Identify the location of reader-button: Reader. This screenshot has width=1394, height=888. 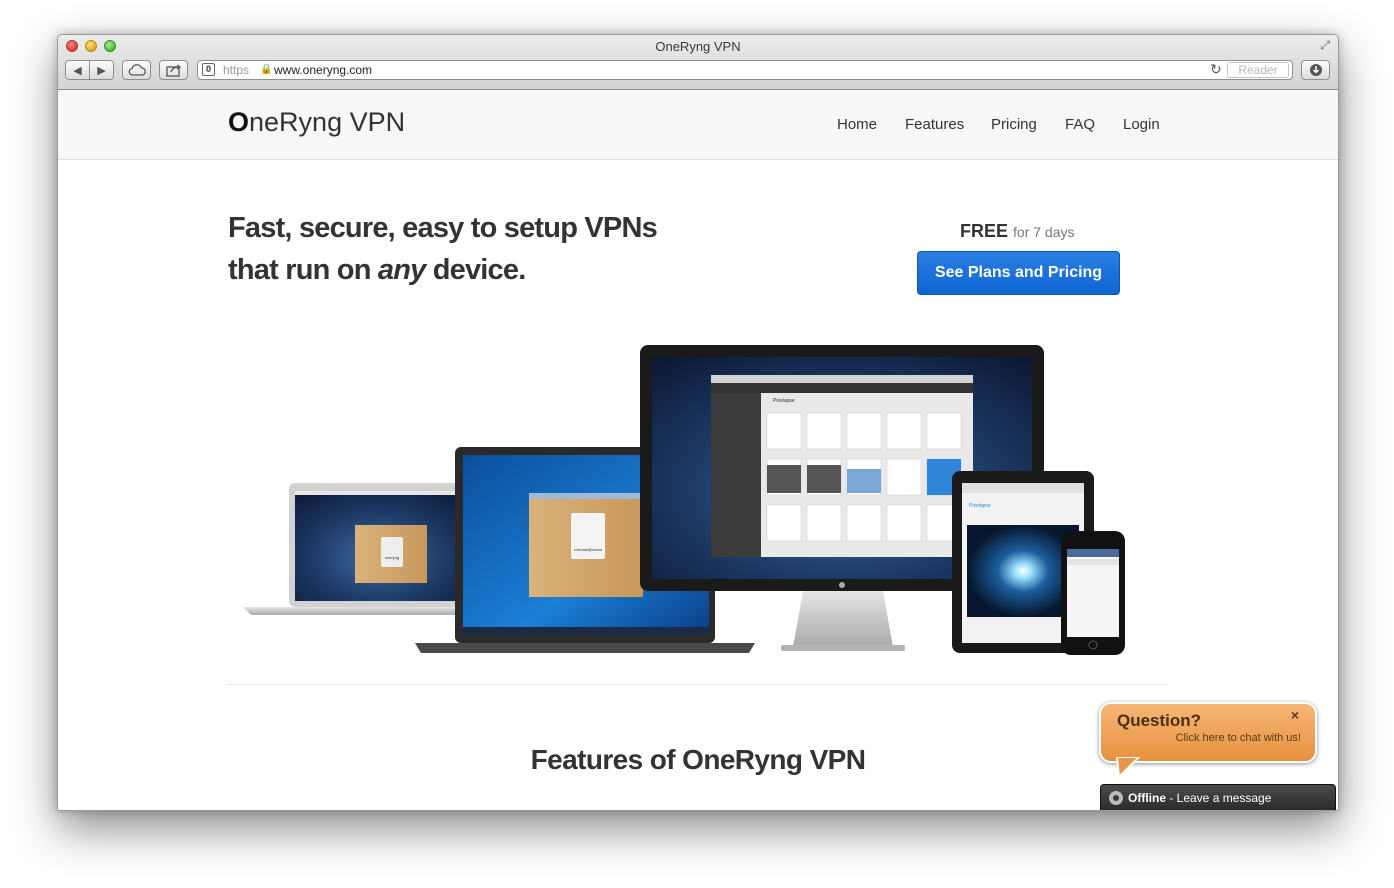
(1258, 70).